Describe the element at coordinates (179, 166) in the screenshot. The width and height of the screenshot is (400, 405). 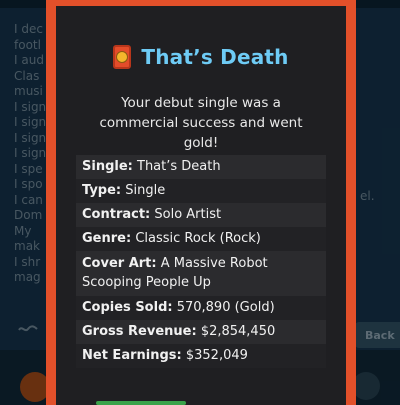
I see `detail-value: That’s Death` at that location.